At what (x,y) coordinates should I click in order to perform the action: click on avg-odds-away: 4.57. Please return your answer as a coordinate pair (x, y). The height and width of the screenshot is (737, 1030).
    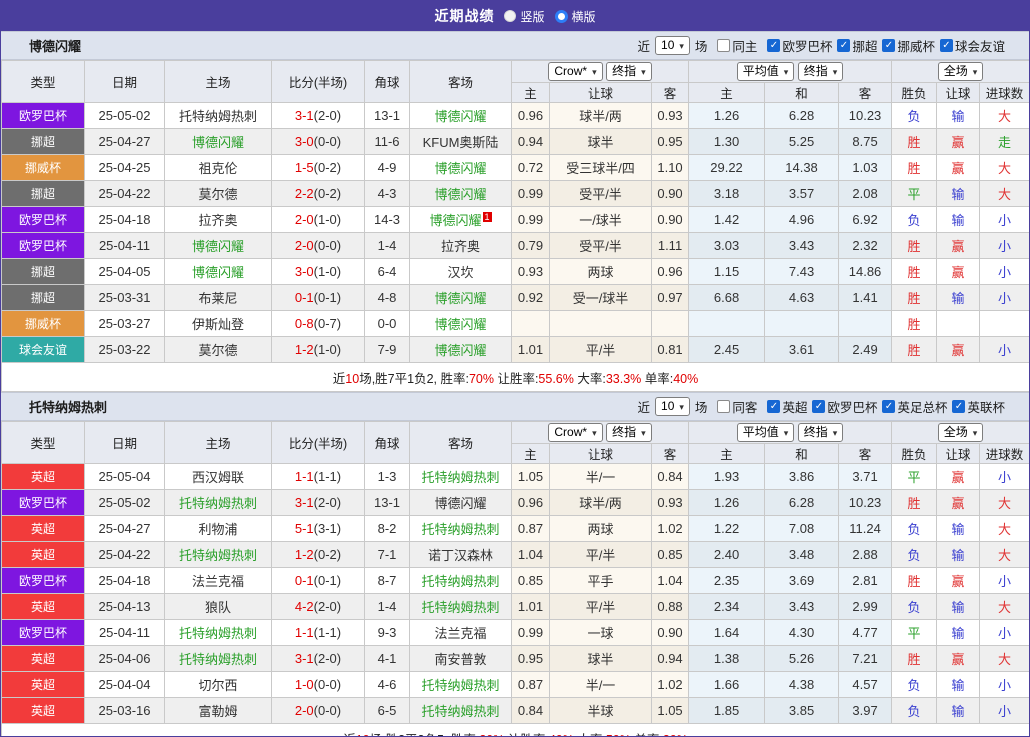
    Looking at the image, I should click on (865, 684).